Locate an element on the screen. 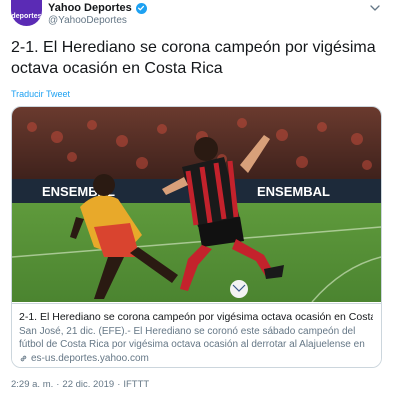  name-row: Yahoo Deportes is located at coordinates (97, 8).